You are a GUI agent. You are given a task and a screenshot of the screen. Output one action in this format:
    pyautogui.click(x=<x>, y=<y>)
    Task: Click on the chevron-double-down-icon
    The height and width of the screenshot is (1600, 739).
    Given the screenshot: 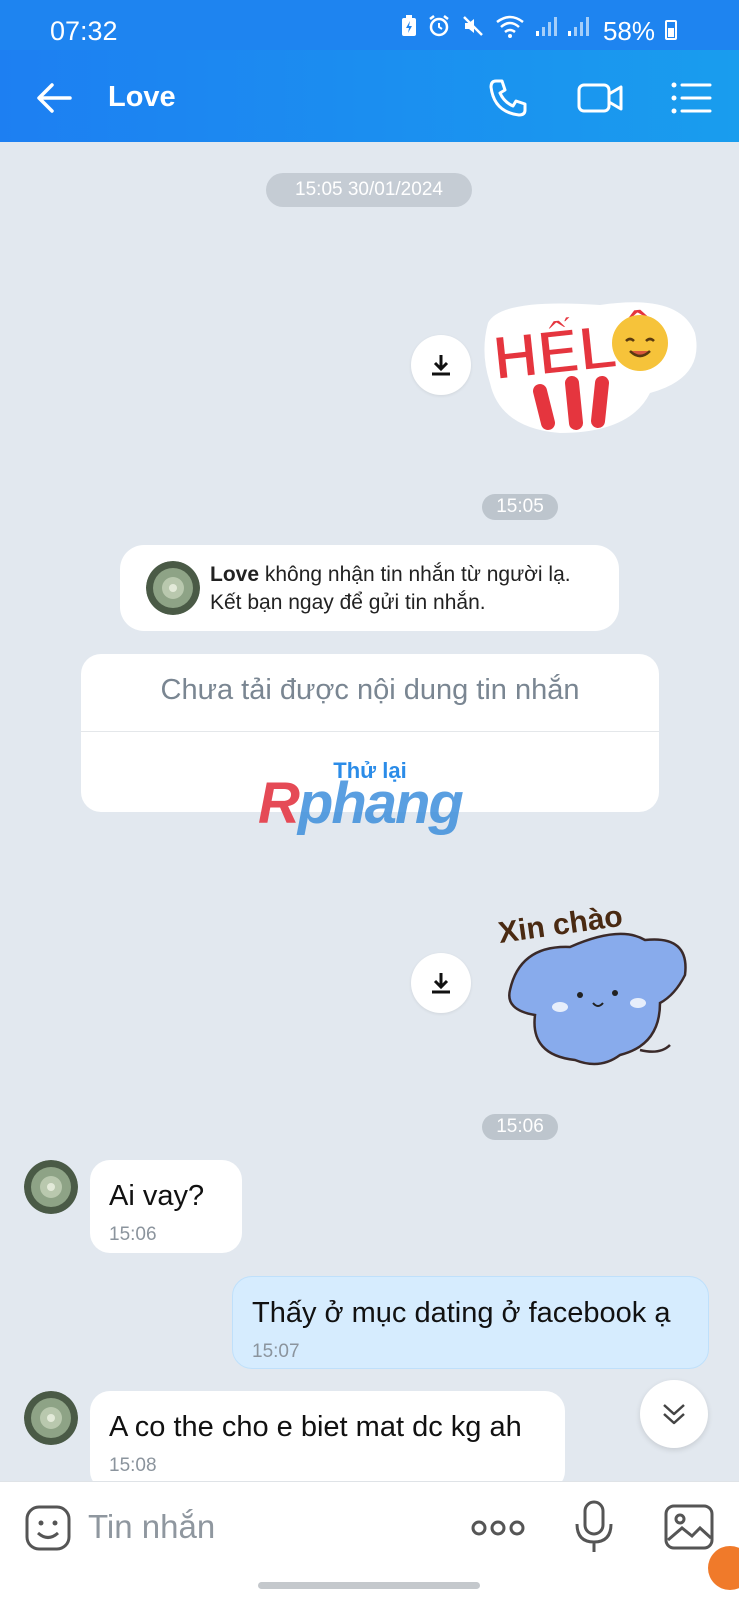 What is the action you would take?
    pyautogui.click(x=674, y=1414)
    